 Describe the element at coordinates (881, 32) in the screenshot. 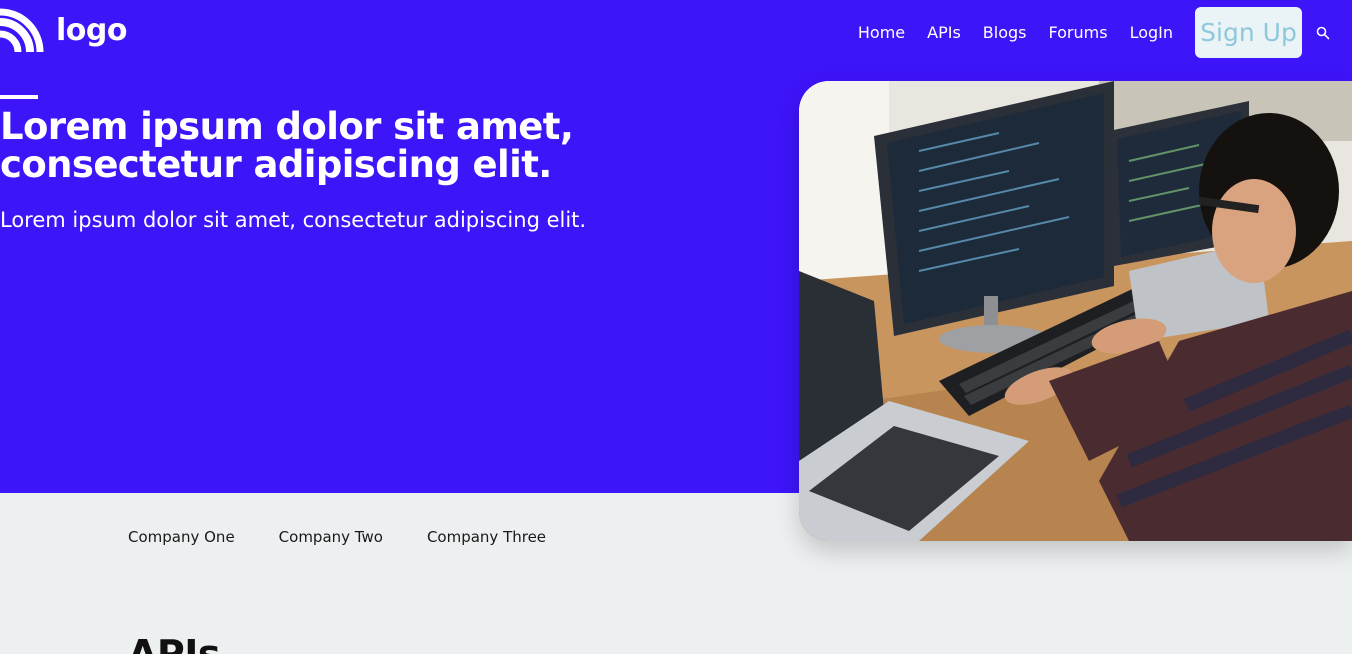

I see `nav-home: Home` at that location.